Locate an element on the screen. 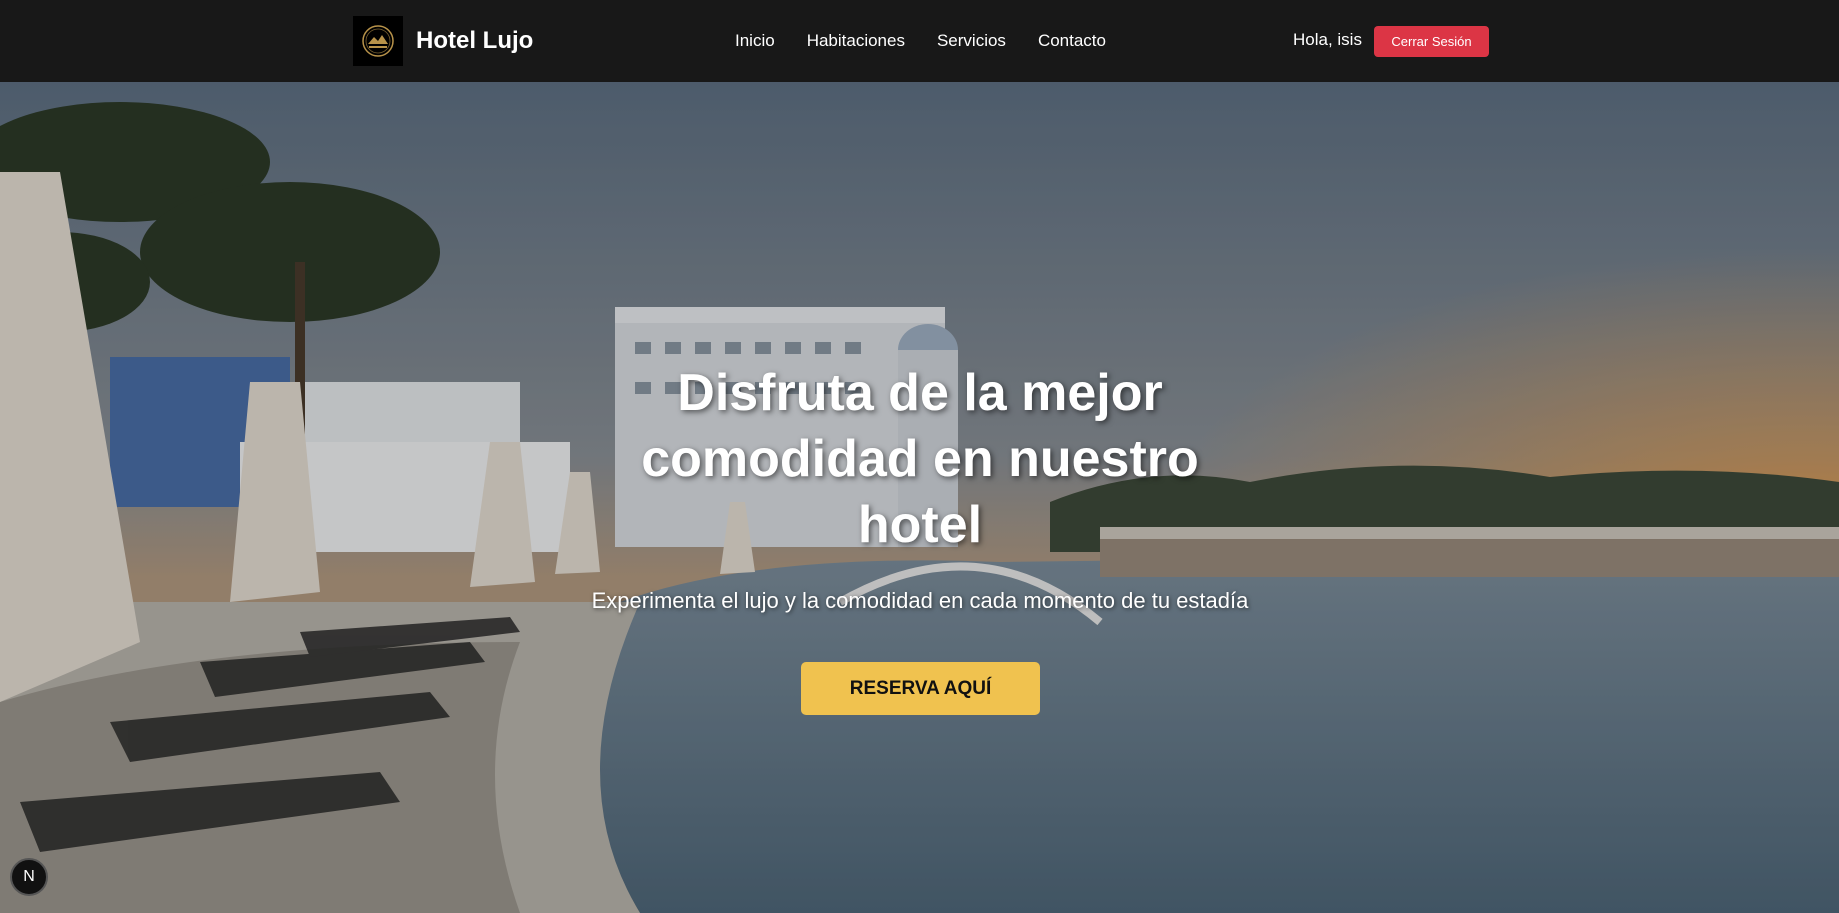  logout-button: Cerrar Sesión is located at coordinates (1431, 41).